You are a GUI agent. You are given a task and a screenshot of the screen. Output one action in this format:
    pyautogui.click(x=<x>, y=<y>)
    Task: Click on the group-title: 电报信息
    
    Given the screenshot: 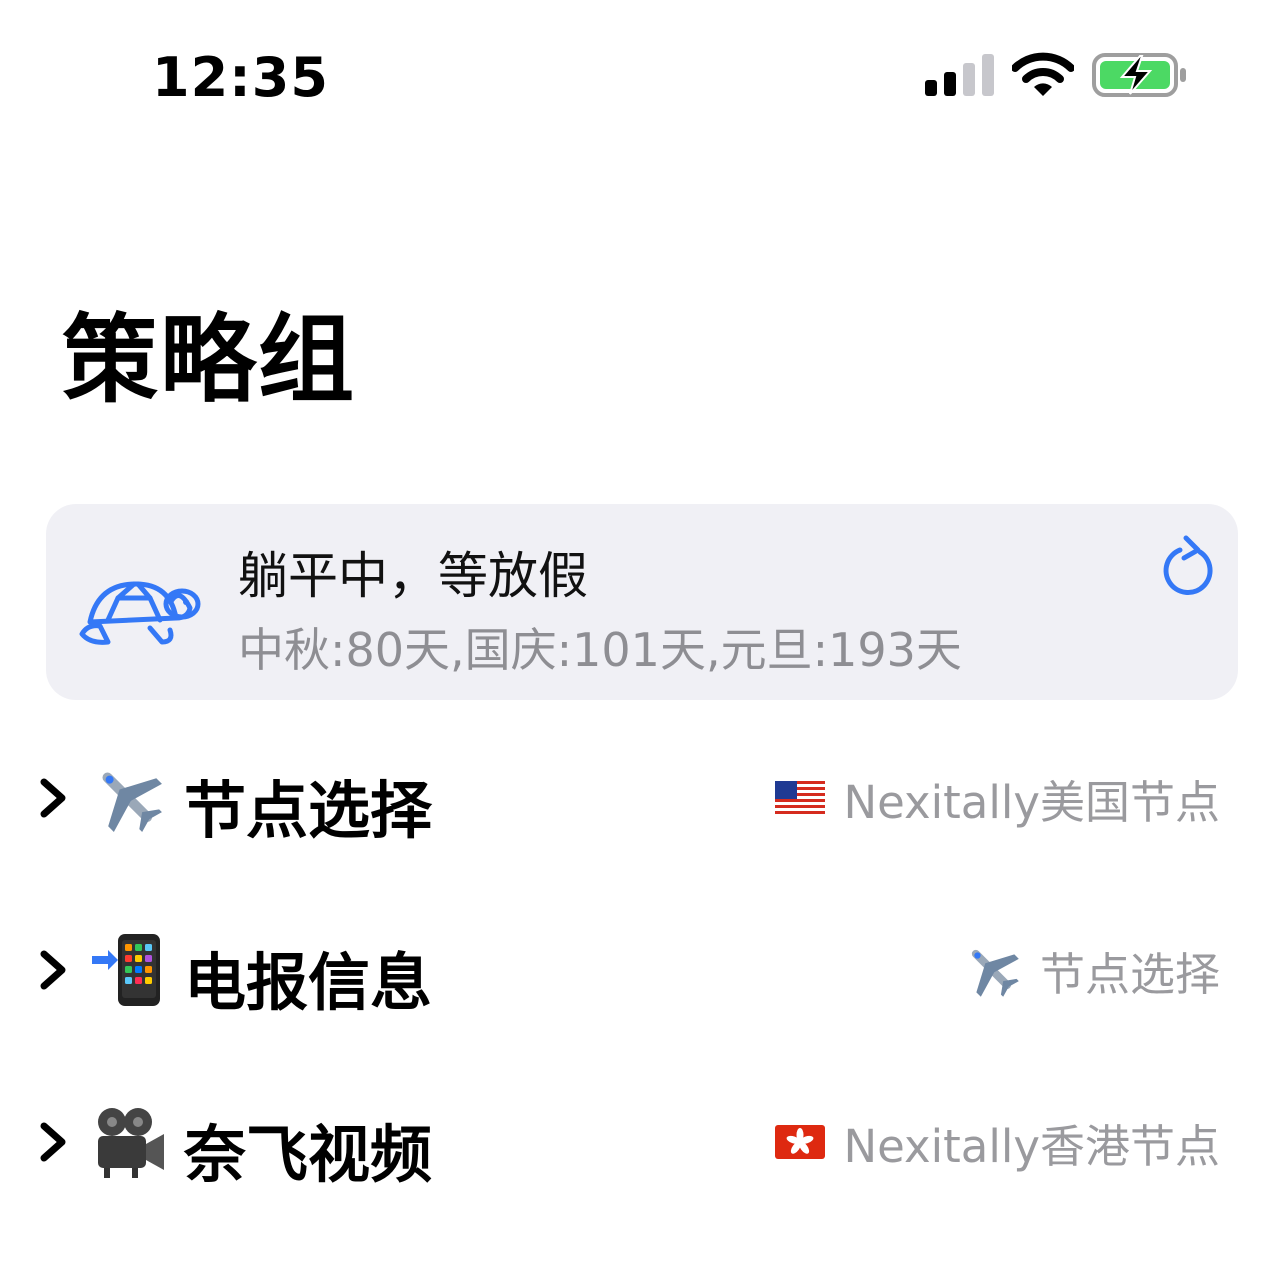 What is the action you would take?
    pyautogui.click(x=308, y=982)
    